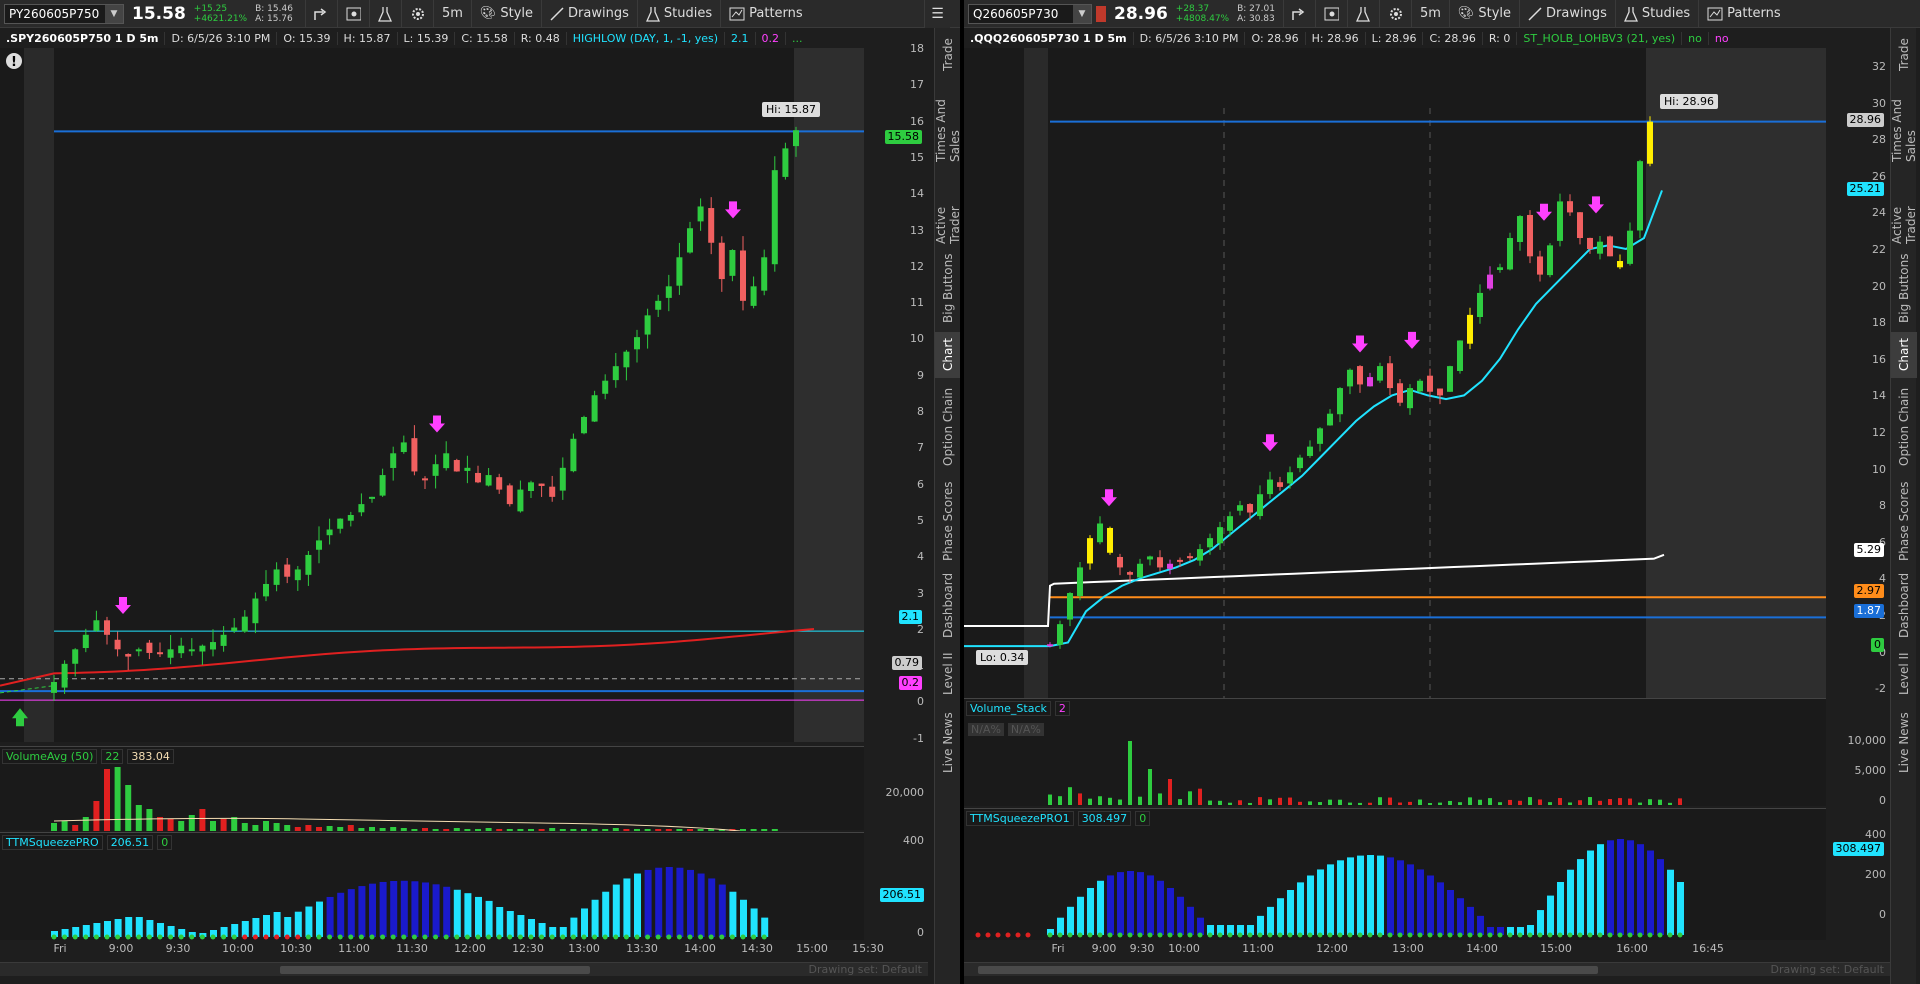 The height and width of the screenshot is (984, 1920). I want to click on price-tick: 10, so click(917, 339).